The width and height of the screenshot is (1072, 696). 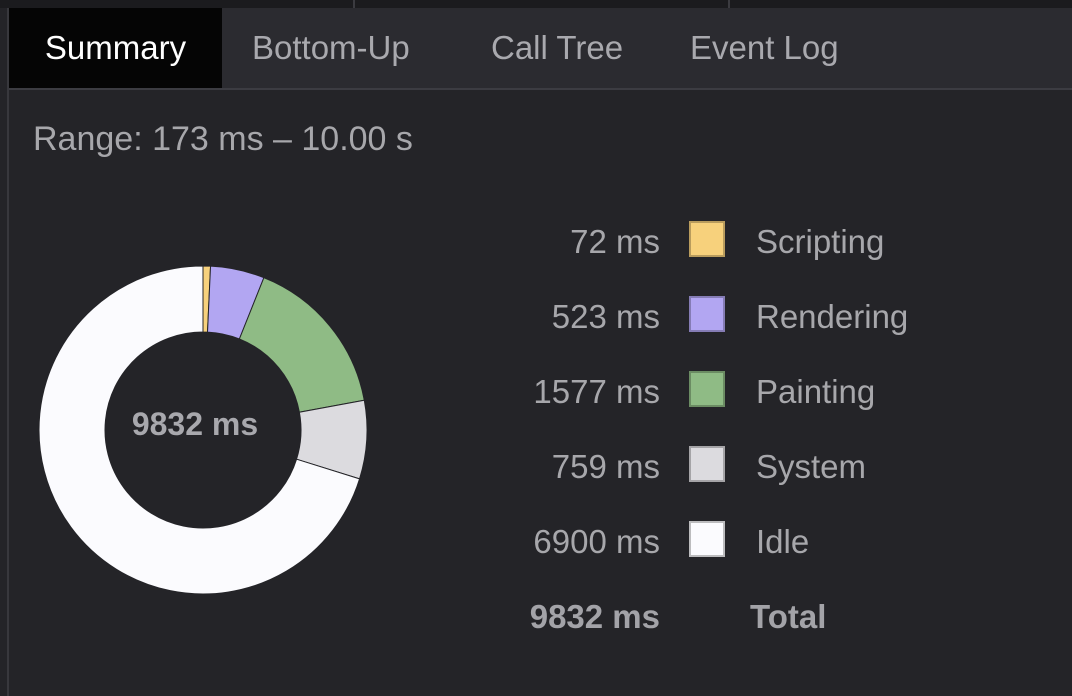 I want to click on legend-label: Rendering, so click(x=832, y=316).